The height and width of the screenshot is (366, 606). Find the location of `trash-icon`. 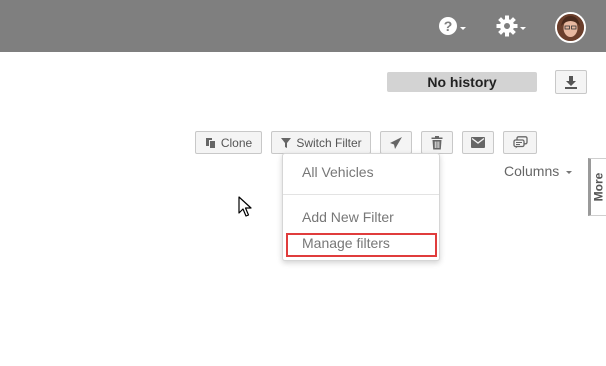

trash-icon is located at coordinates (437, 142).